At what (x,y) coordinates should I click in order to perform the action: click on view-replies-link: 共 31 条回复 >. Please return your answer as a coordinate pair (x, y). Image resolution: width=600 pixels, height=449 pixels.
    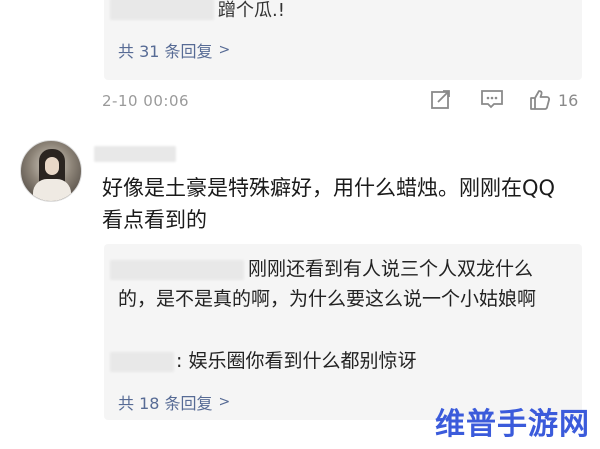
    Looking at the image, I should click on (174, 50).